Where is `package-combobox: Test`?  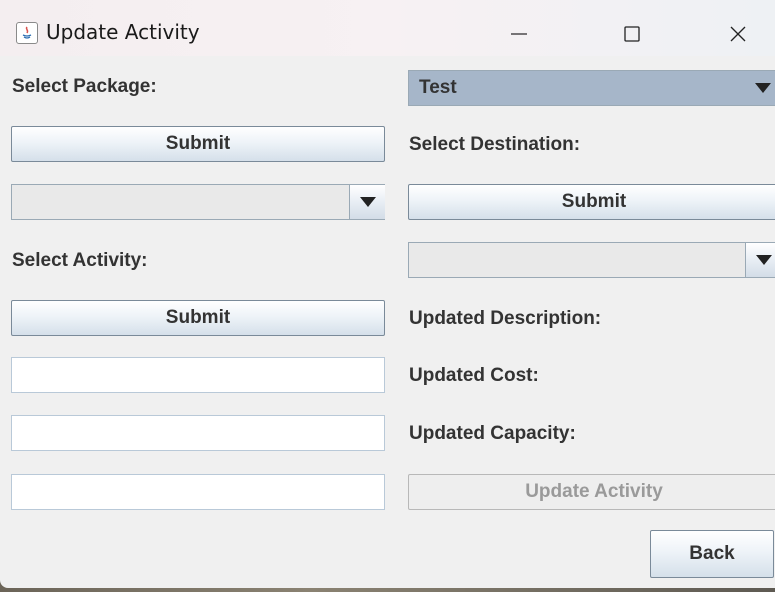 package-combobox: Test is located at coordinates (591, 88).